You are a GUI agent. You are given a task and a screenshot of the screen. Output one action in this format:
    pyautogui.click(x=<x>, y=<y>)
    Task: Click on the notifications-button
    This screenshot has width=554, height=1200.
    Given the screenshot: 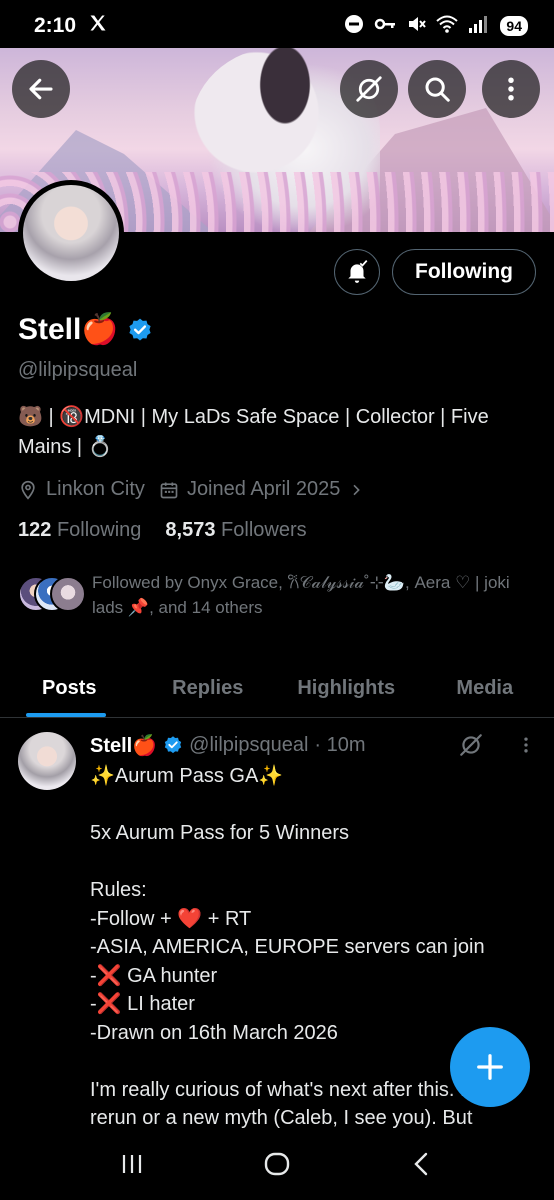 What is the action you would take?
    pyautogui.click(x=357, y=272)
    